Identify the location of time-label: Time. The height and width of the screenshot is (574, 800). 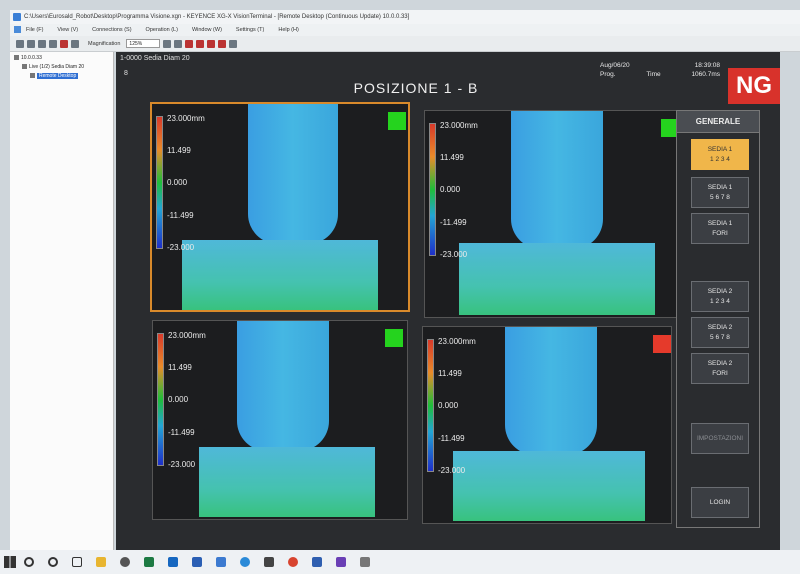
(653, 74).